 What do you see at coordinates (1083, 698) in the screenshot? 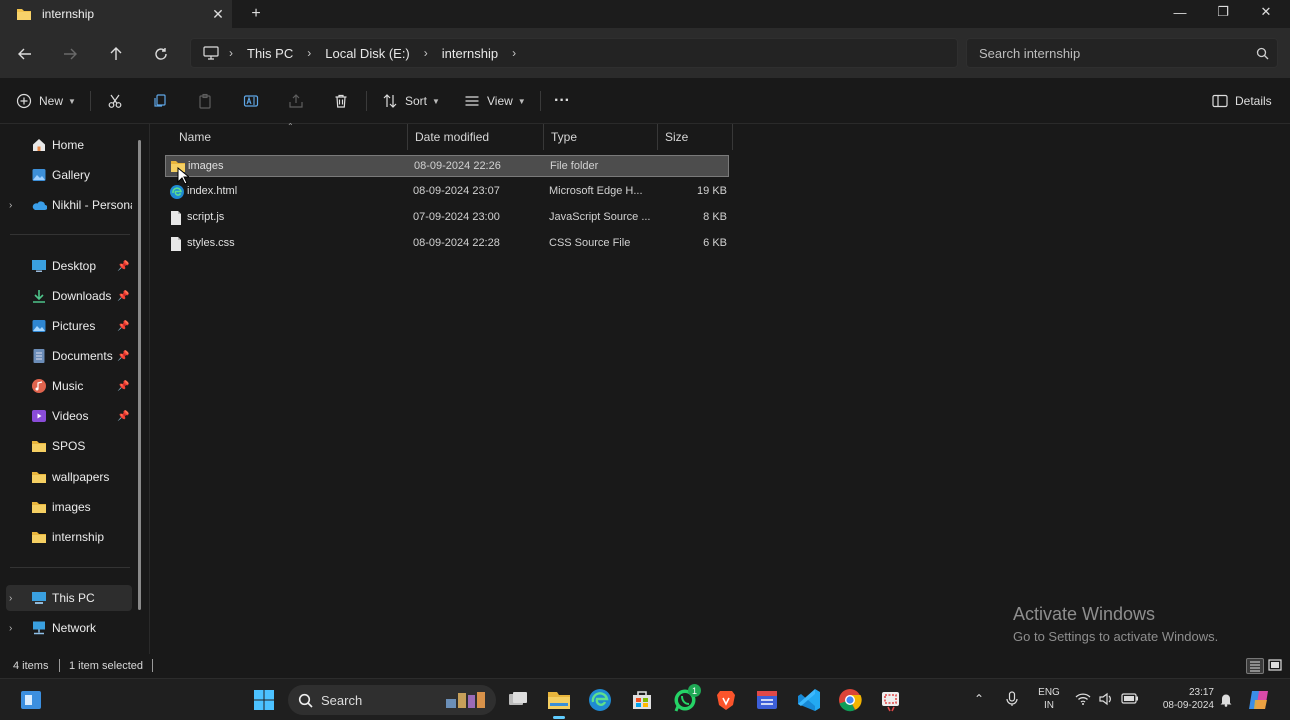
I see `wifi-icon` at bounding box center [1083, 698].